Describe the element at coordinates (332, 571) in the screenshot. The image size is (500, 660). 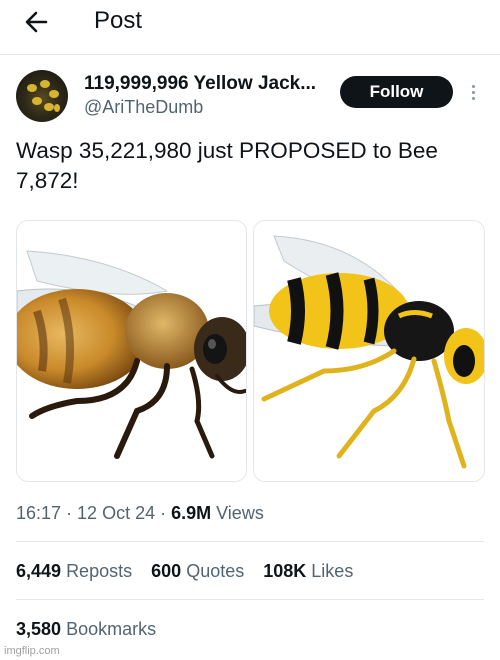
I see `likes-label: Likes` at that location.